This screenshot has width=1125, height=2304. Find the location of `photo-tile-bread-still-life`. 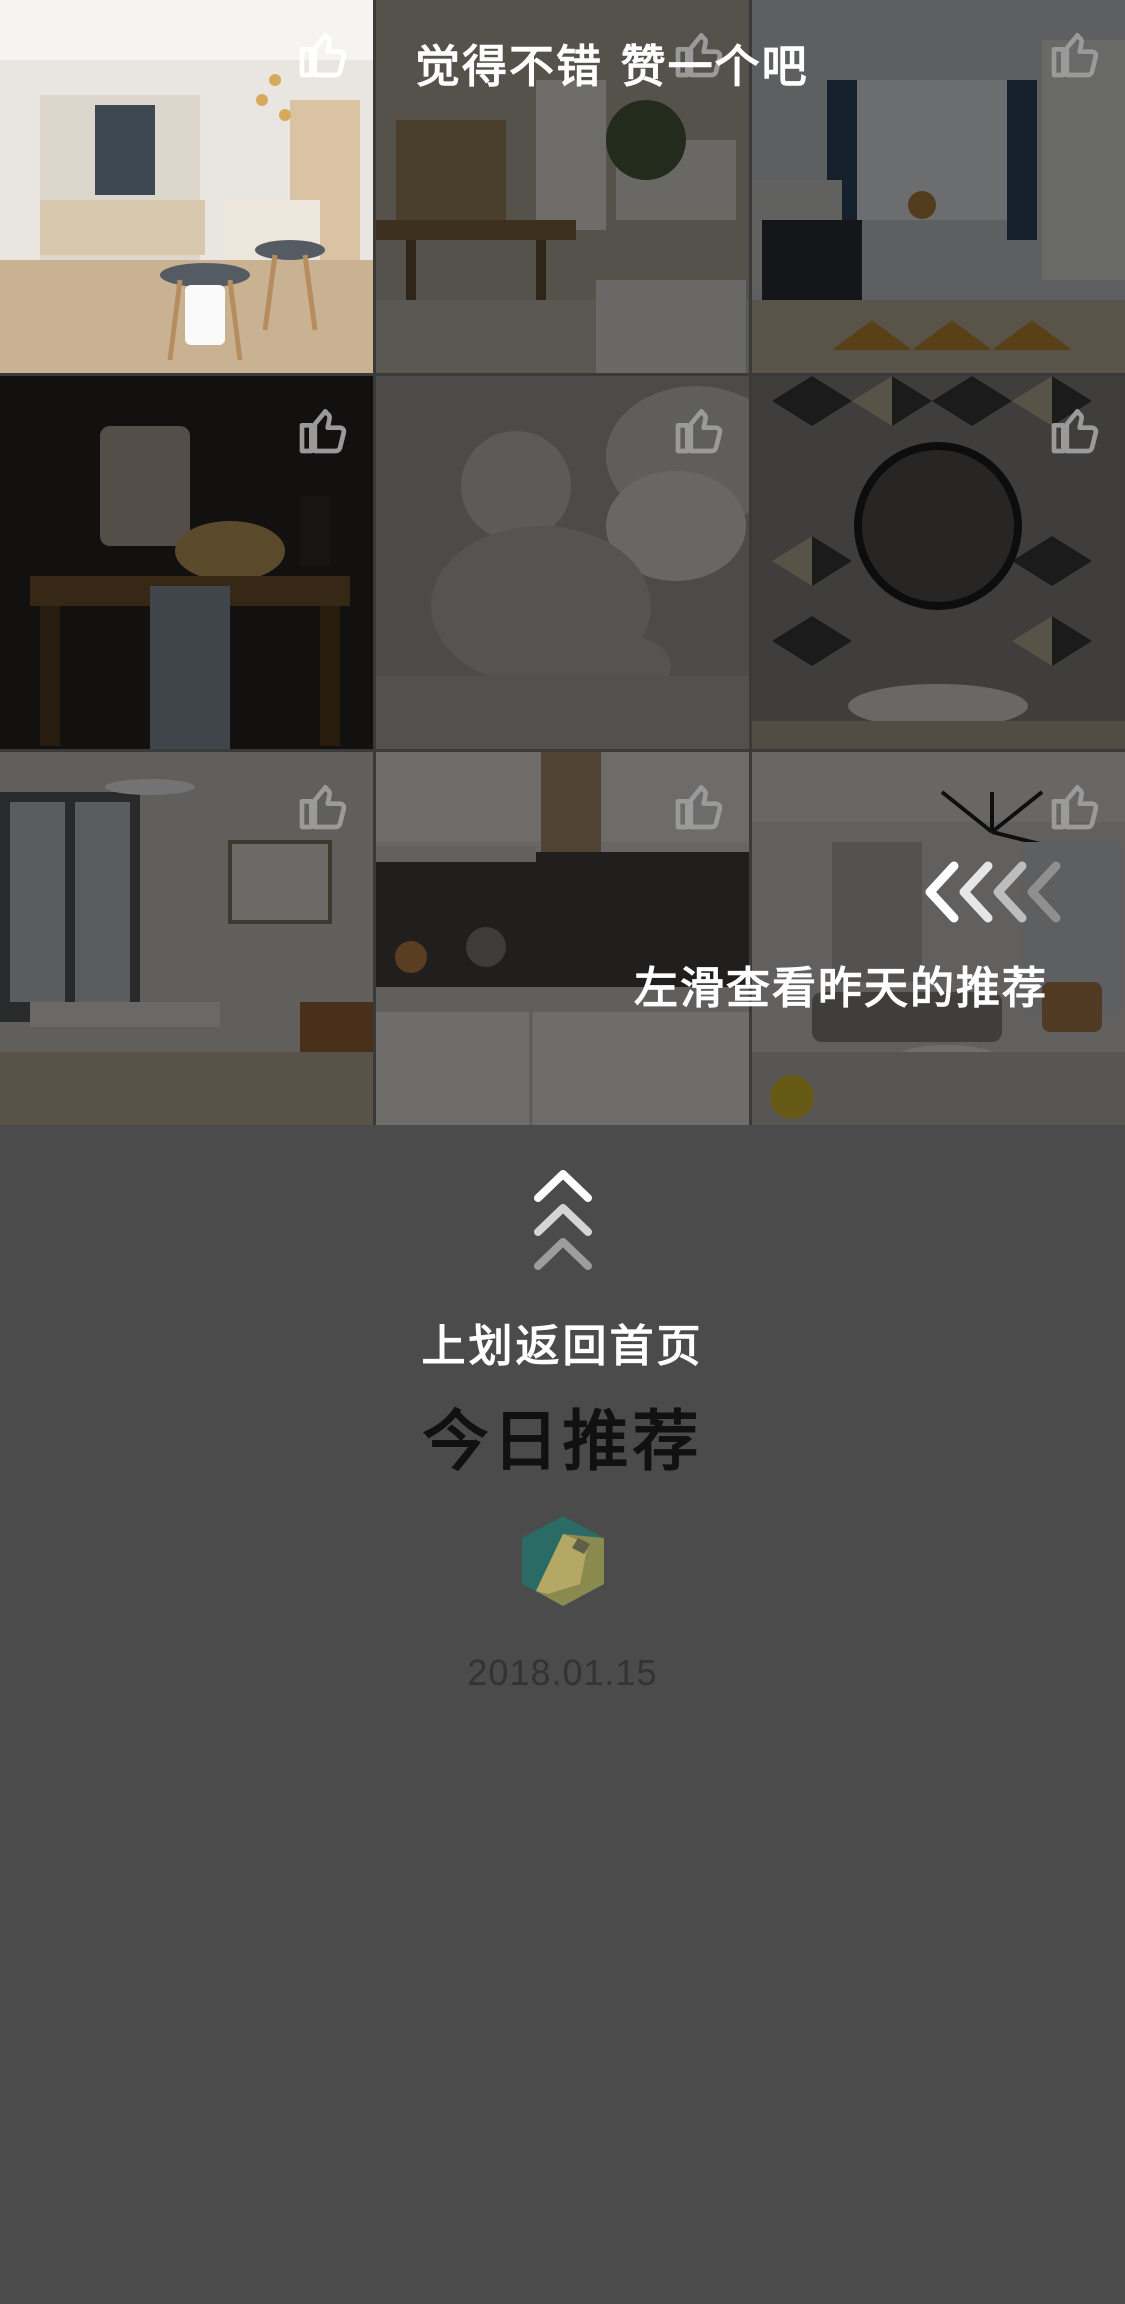

photo-tile-bread-still-life is located at coordinates (186, 562).